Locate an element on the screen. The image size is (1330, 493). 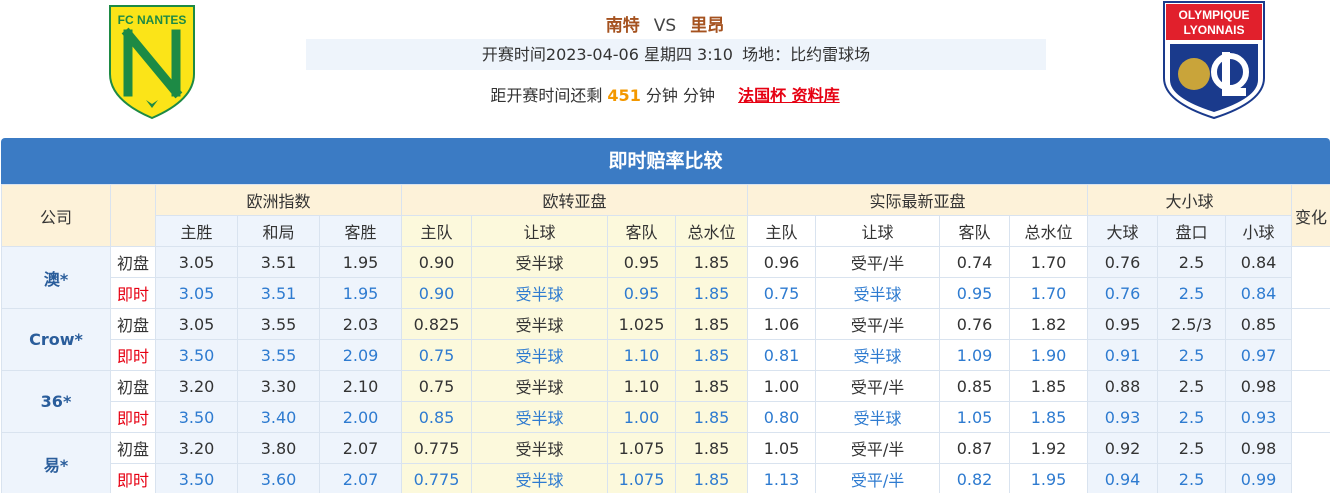
match-info-bar: 开赛时间2023-04-06 星期四 3:10 场地：比约雷球场 is located at coordinates (676, 54).